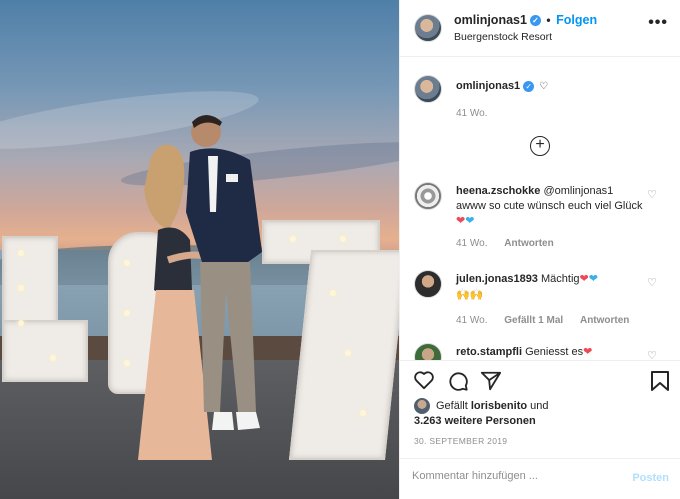 The image size is (680, 499). What do you see at coordinates (550, 113) in the screenshot?
I see `caption-meta: 41 Wo.` at bounding box center [550, 113].